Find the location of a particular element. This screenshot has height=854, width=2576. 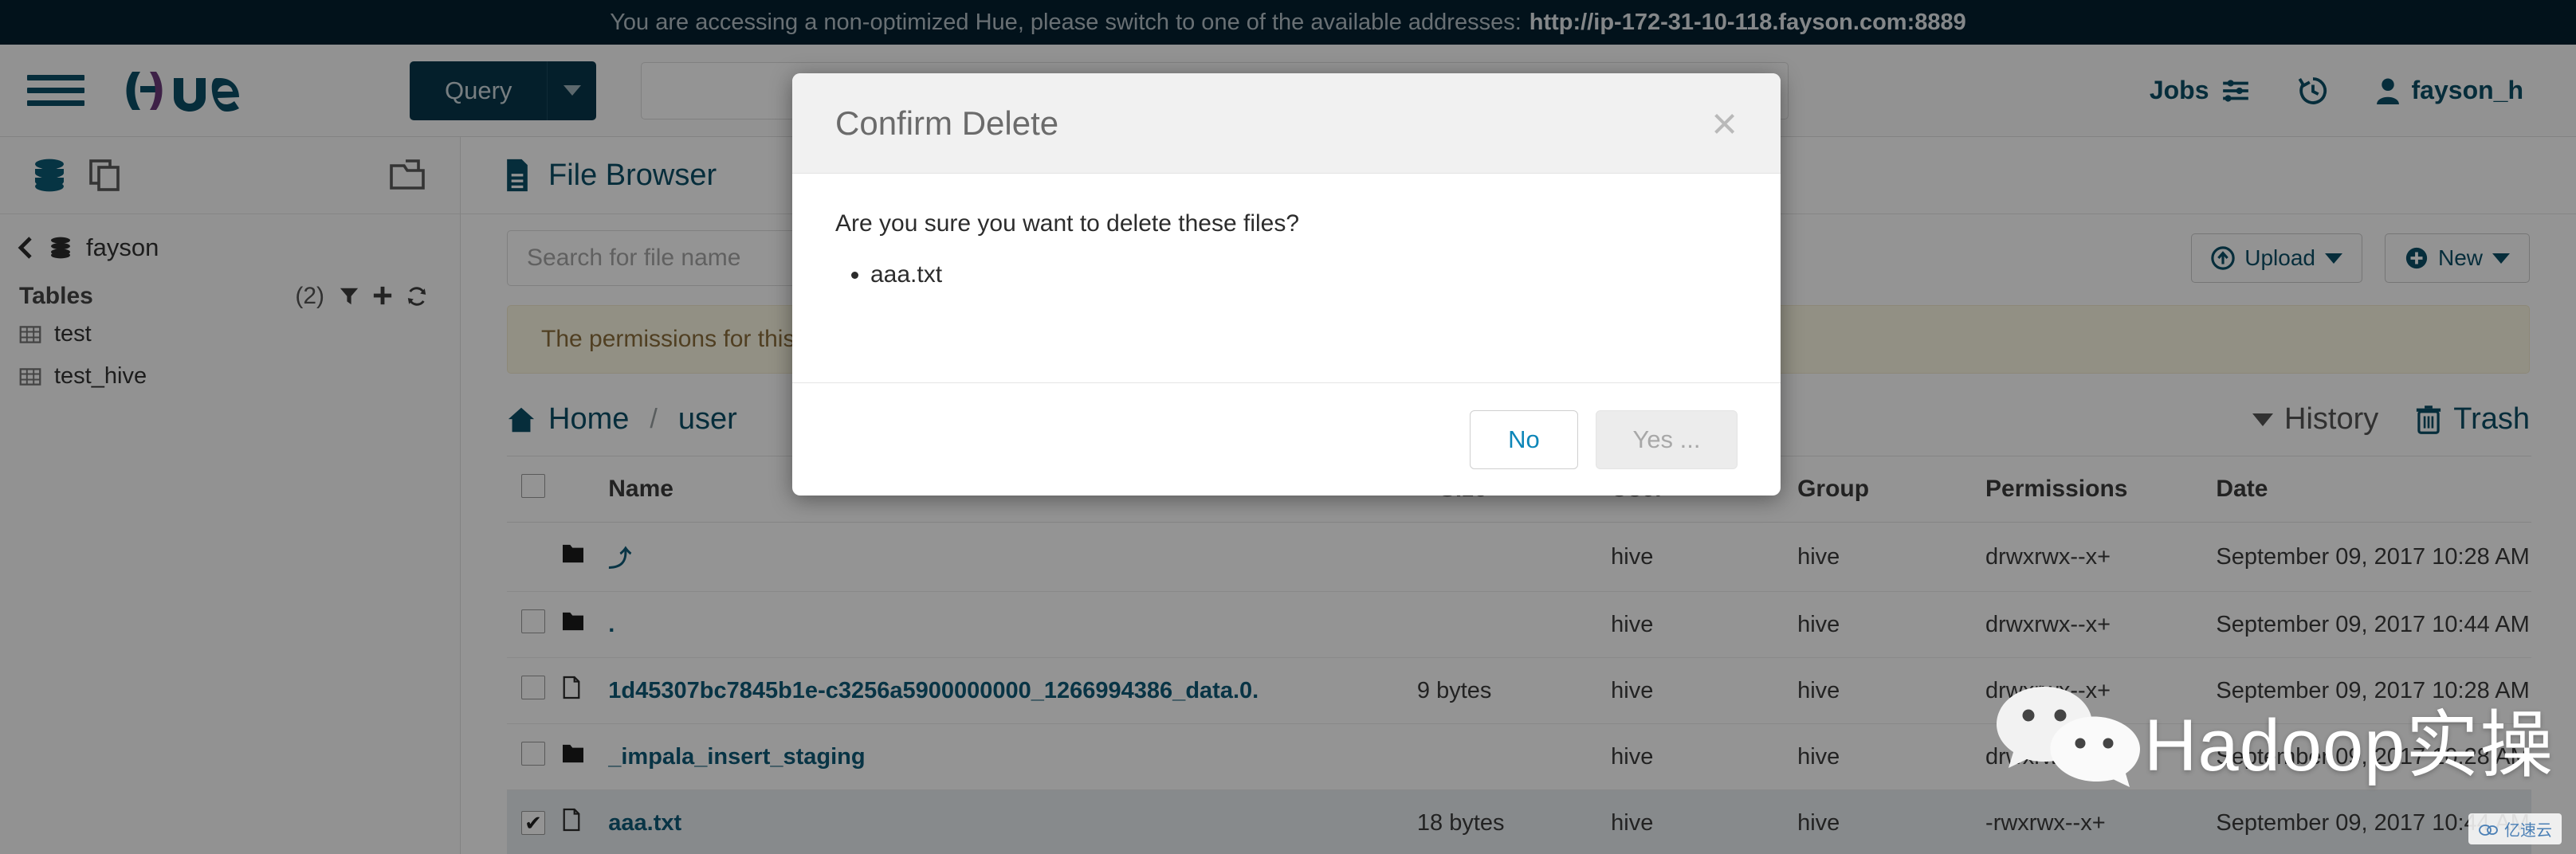

cloud-icon is located at coordinates (2488, 830).